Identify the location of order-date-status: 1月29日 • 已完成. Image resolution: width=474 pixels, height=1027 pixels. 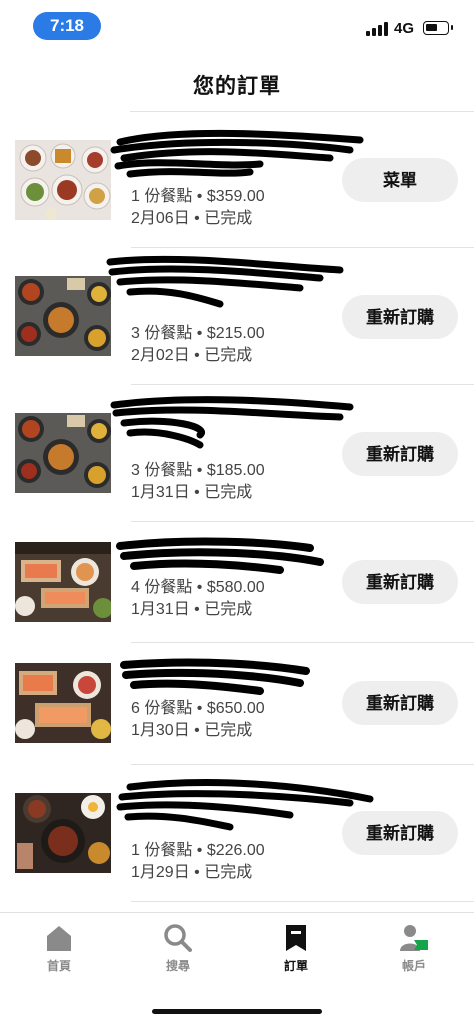
(192, 872).